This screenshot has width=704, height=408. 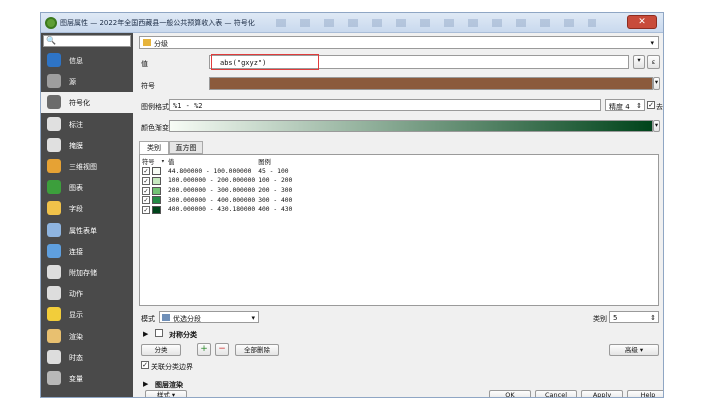 I want to click on tab-classes: 类别, so click(x=154, y=147).